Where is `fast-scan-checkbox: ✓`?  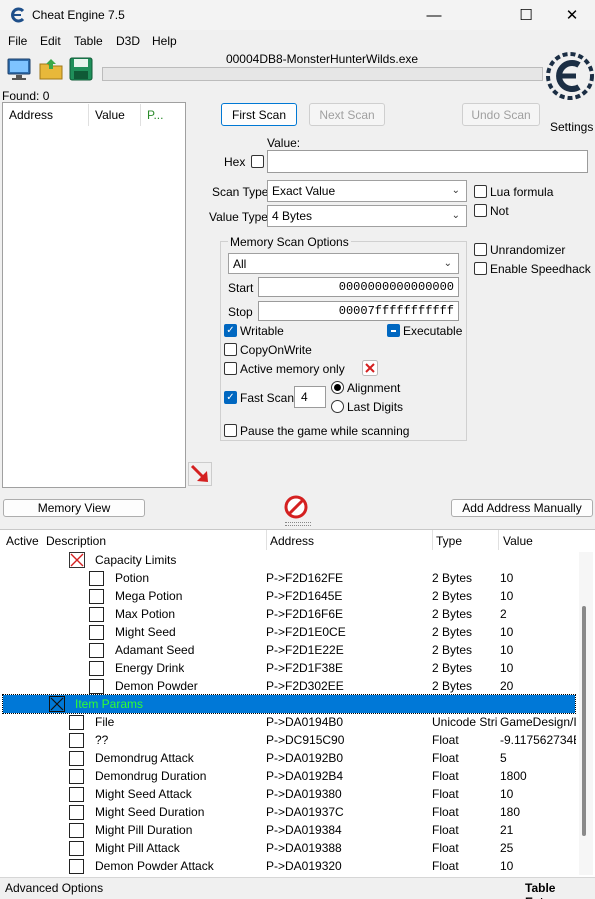 fast-scan-checkbox: ✓ is located at coordinates (230, 397).